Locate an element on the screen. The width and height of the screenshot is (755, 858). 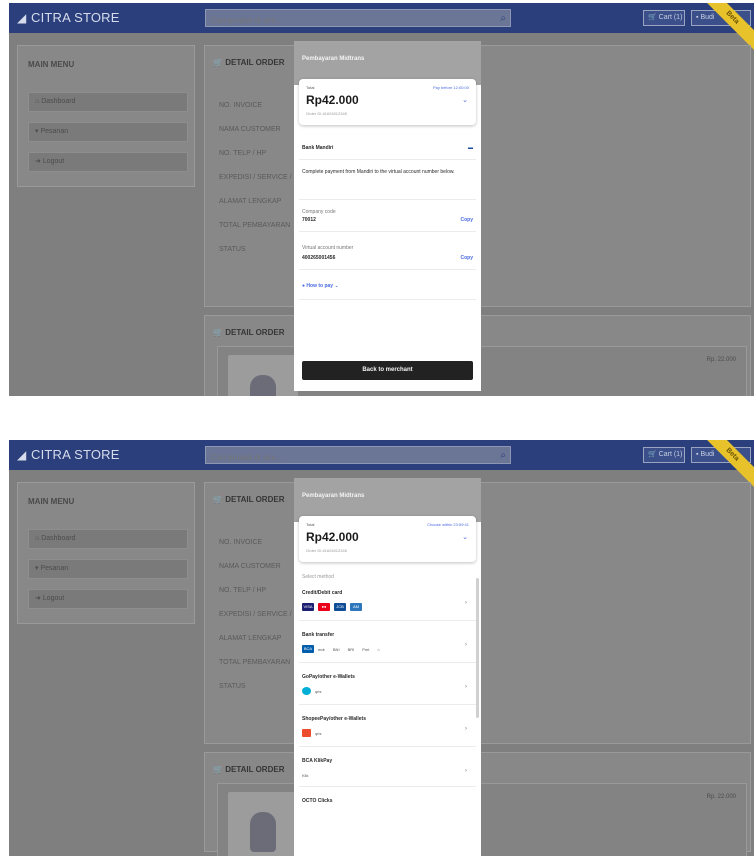
bni-icon: BNI is located at coordinates (336, 649).